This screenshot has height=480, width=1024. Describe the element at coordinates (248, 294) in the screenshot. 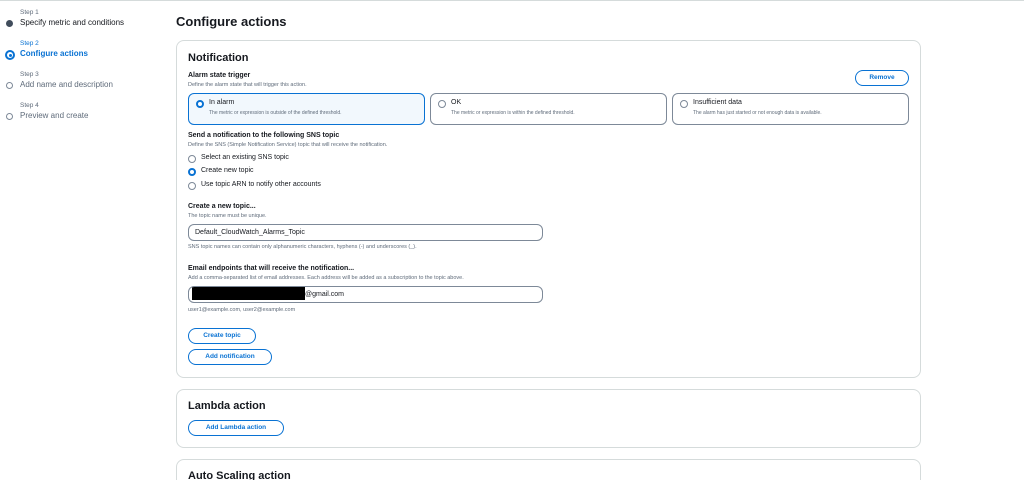

I see `redacted-block` at that location.